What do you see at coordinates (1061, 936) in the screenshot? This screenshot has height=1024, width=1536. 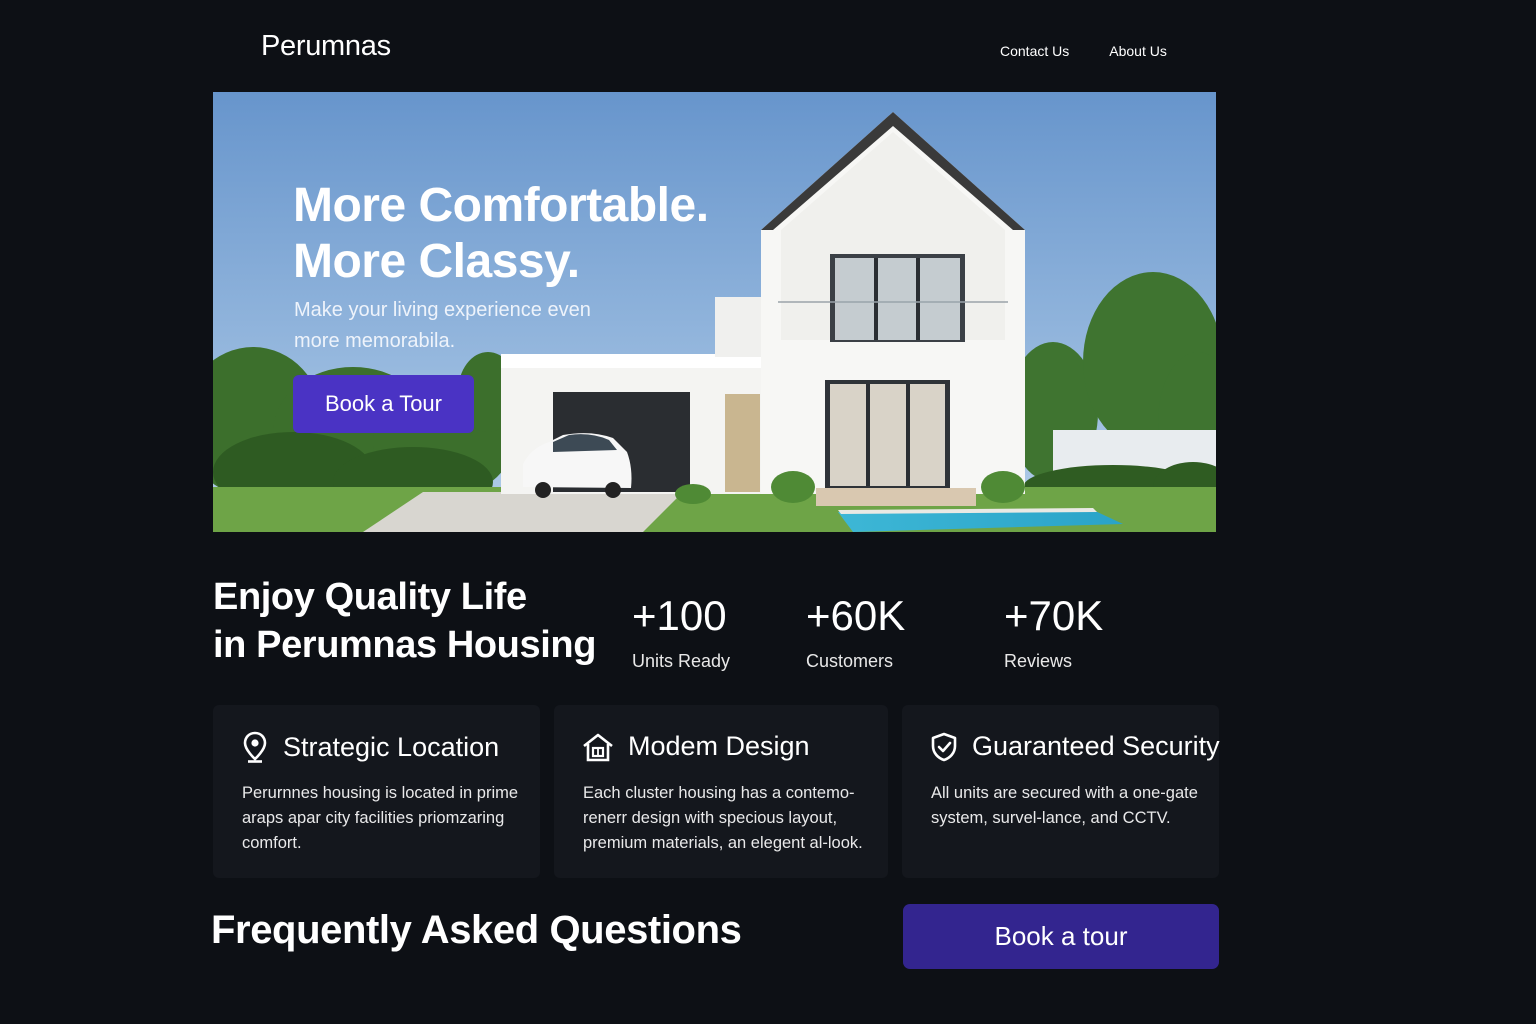 I see `book-a-tour-bottom-button: Book a tour` at bounding box center [1061, 936].